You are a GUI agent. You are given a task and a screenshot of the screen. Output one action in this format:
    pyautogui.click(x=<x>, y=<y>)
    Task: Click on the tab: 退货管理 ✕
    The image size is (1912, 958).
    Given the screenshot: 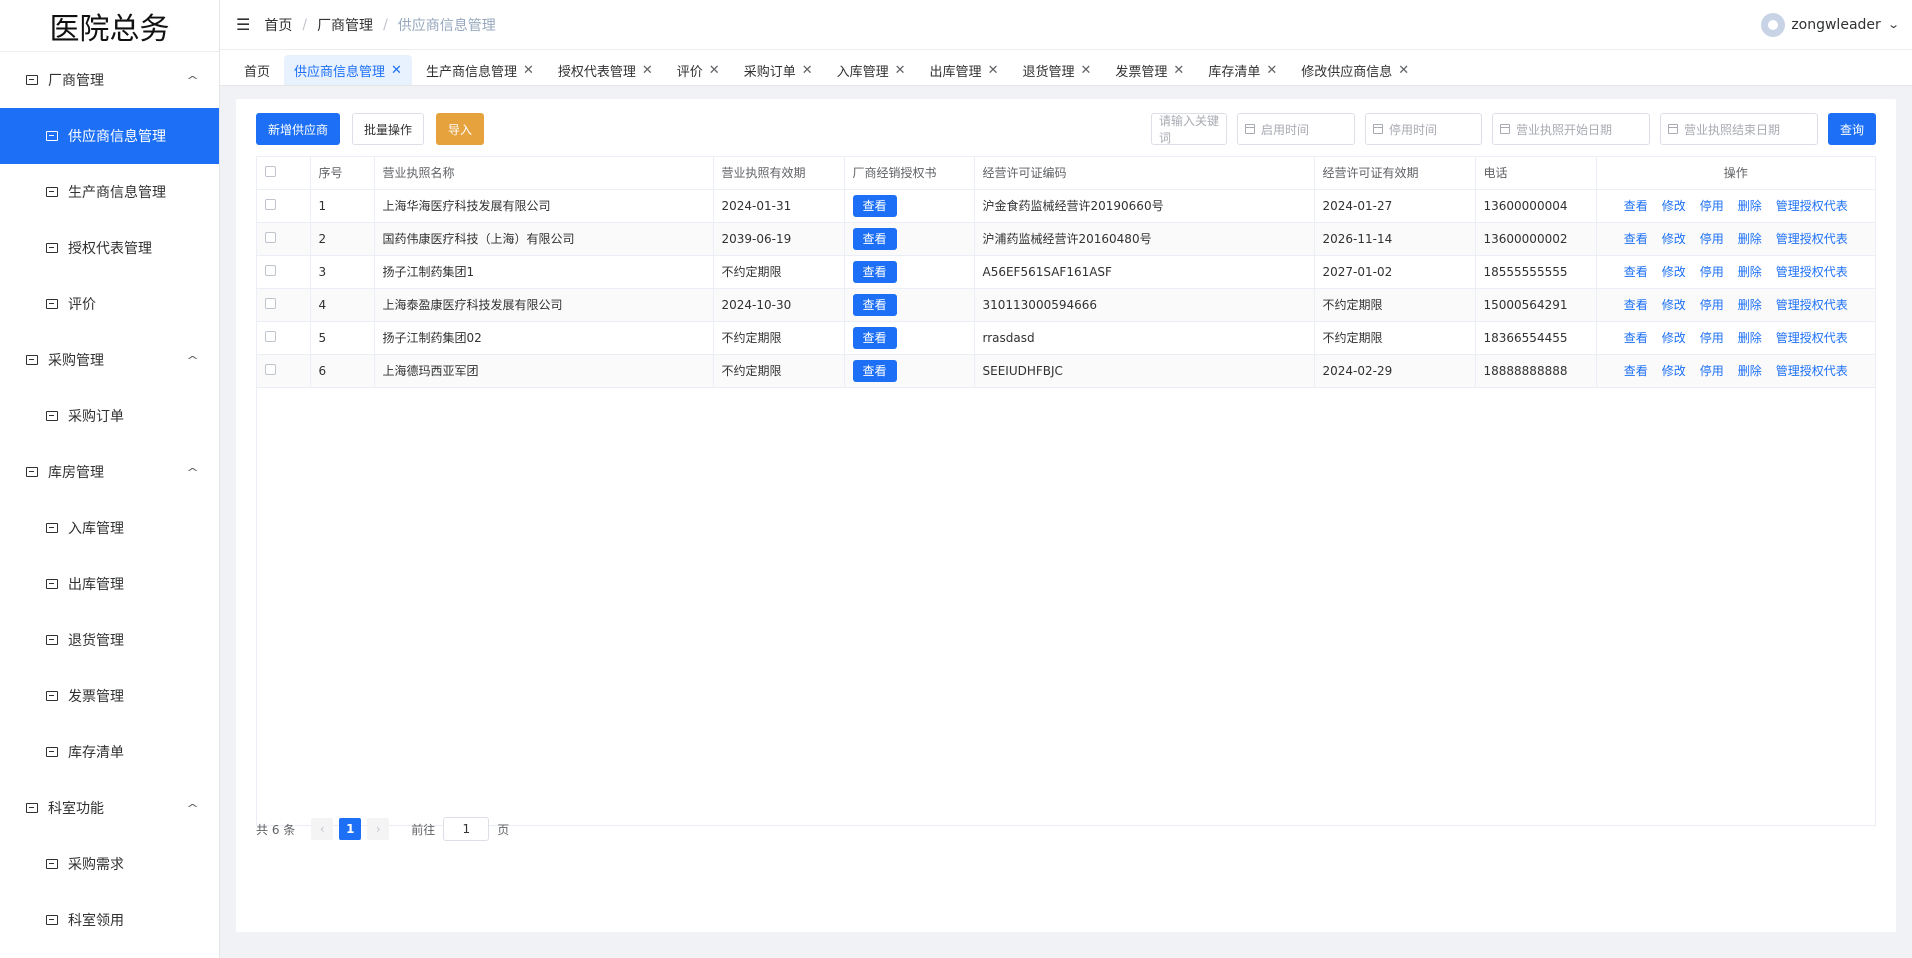 What is the action you would take?
    pyautogui.click(x=1056, y=70)
    